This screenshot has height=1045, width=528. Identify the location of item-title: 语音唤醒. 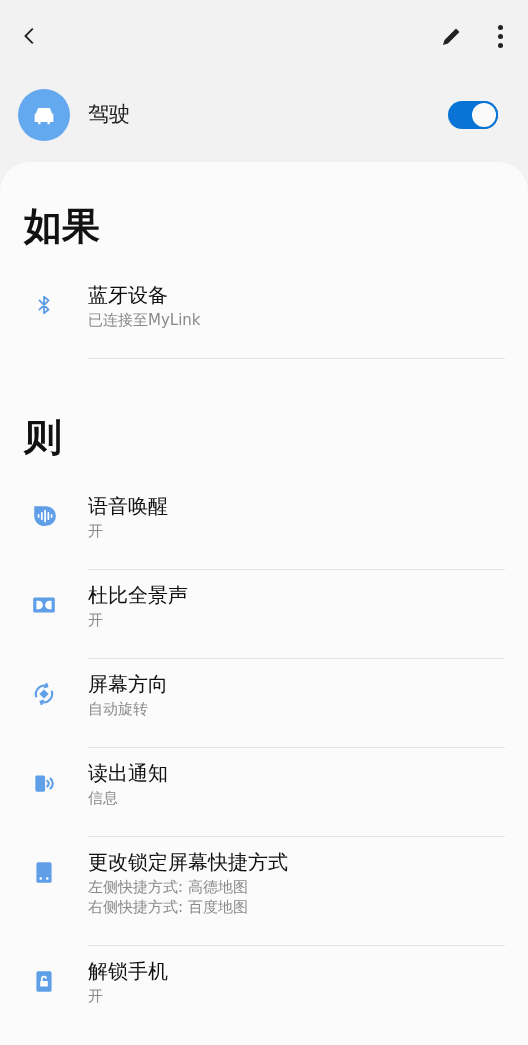
(128, 506).